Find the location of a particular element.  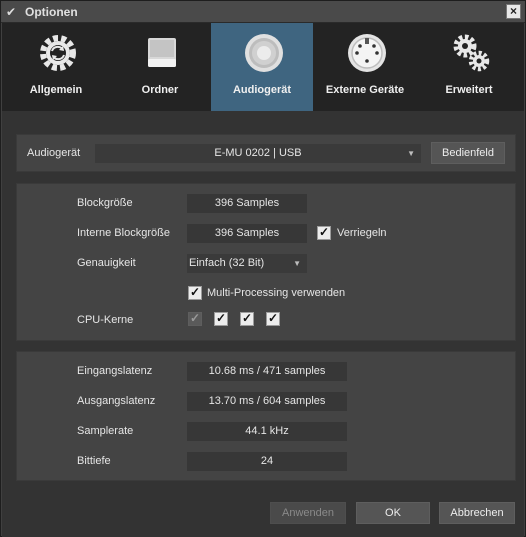

tab-allgemein: Allgemein is located at coordinates (56, 67).